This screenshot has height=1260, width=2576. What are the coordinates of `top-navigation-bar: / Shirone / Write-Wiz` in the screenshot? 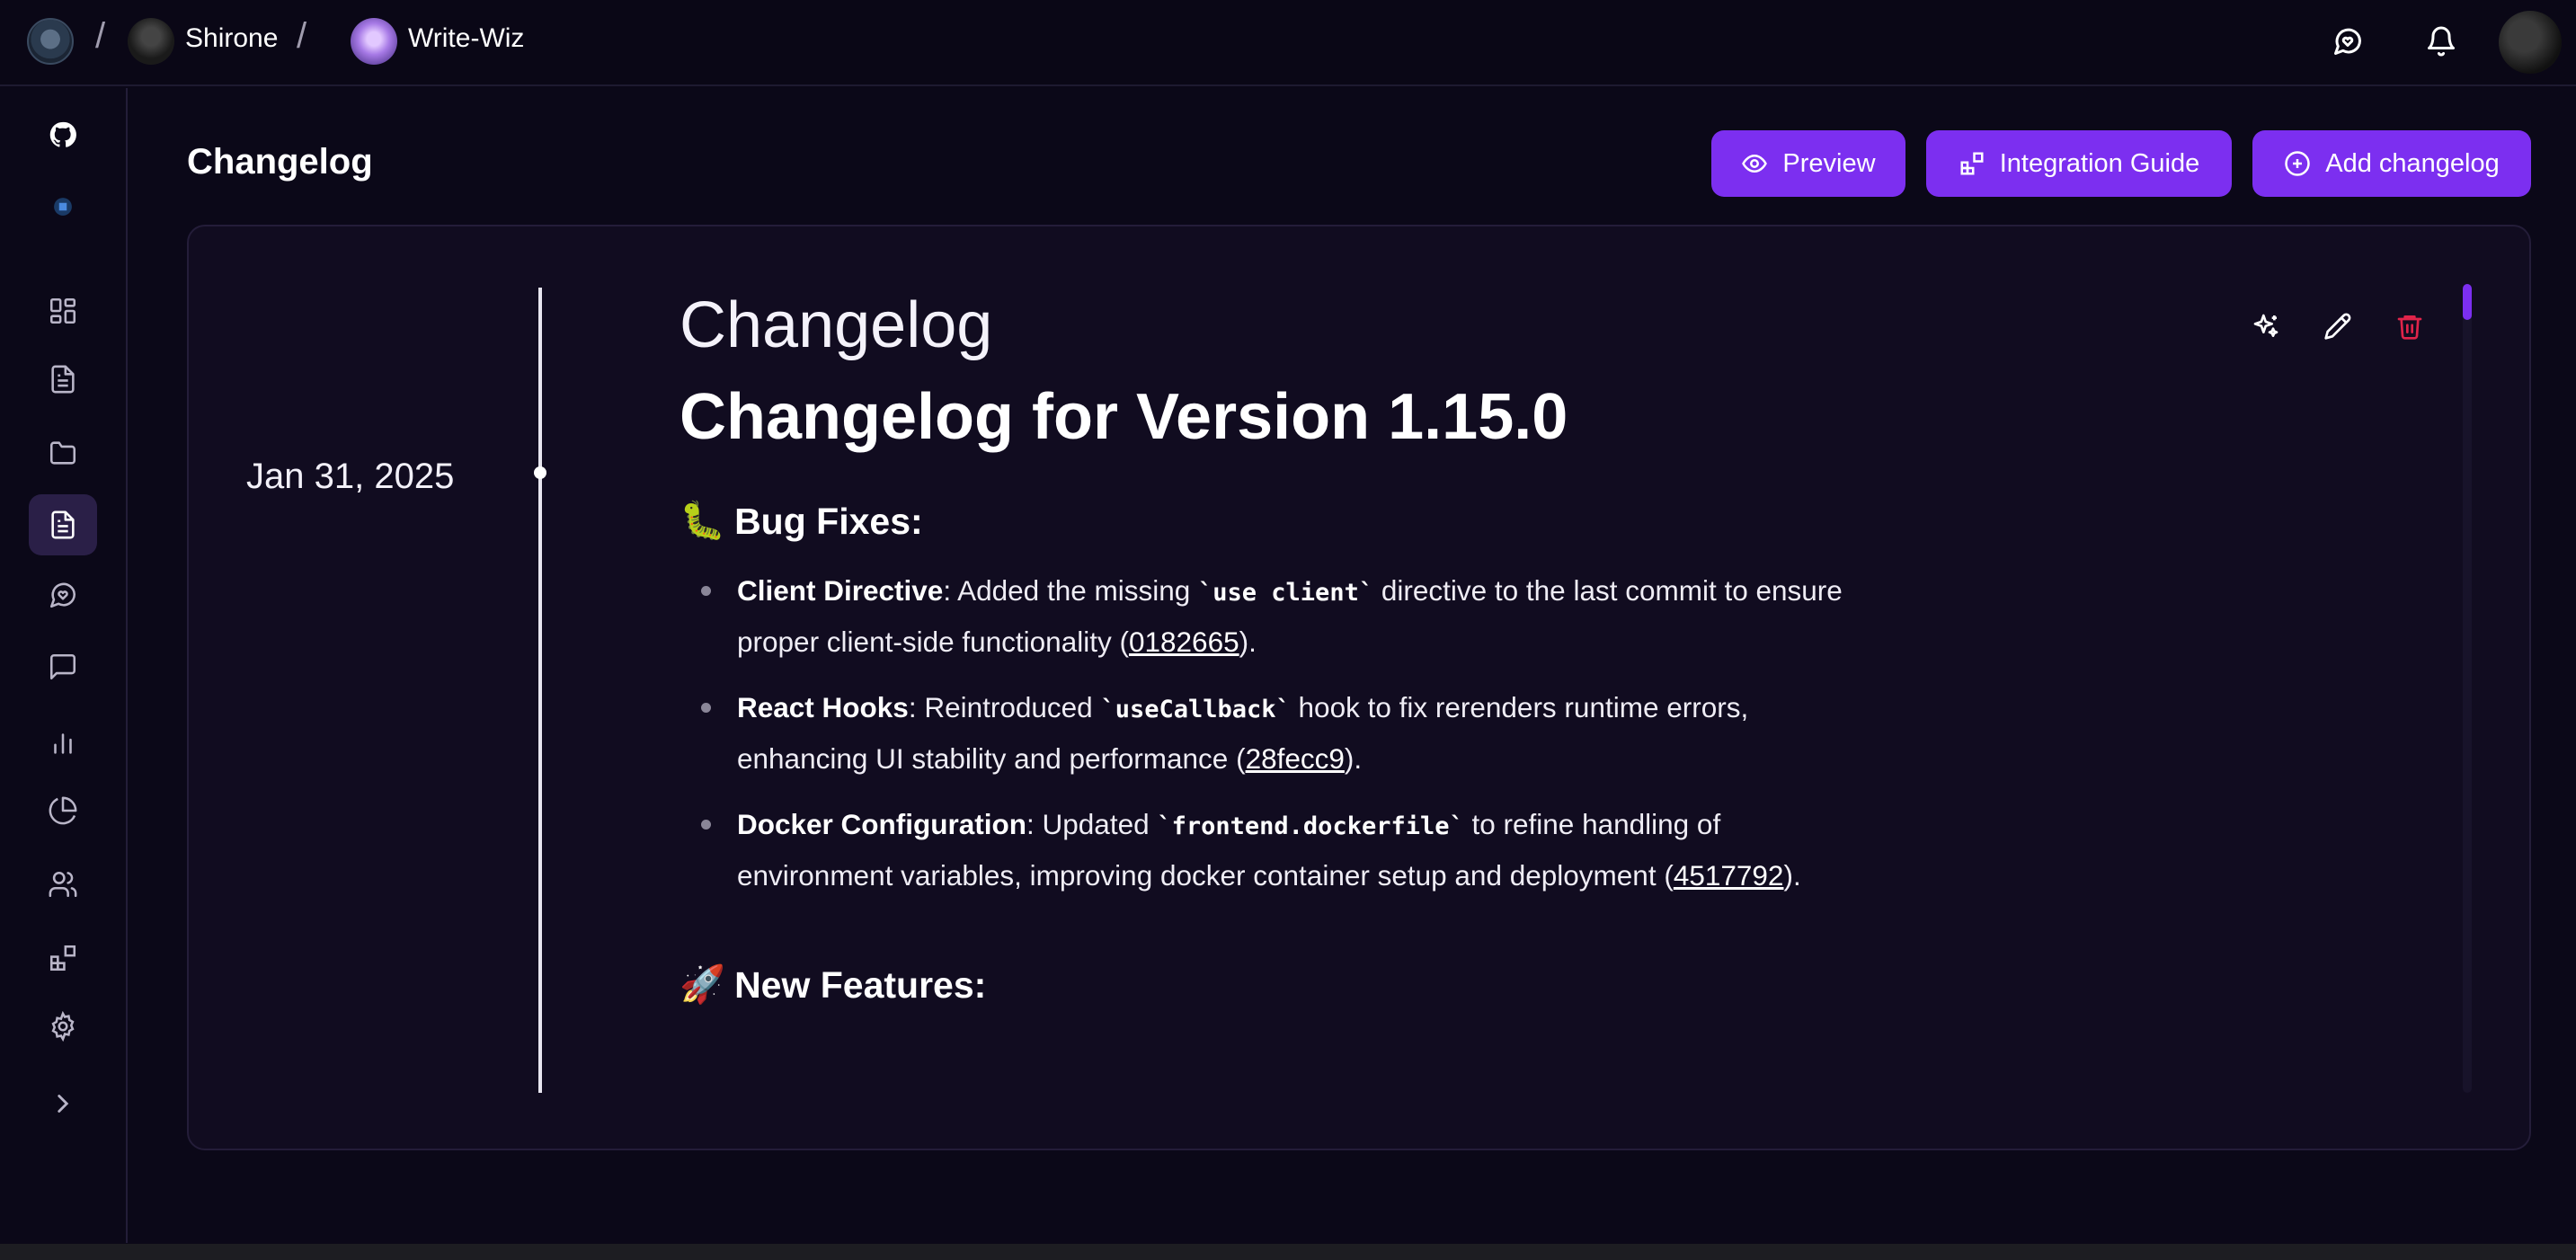 It's located at (1288, 43).